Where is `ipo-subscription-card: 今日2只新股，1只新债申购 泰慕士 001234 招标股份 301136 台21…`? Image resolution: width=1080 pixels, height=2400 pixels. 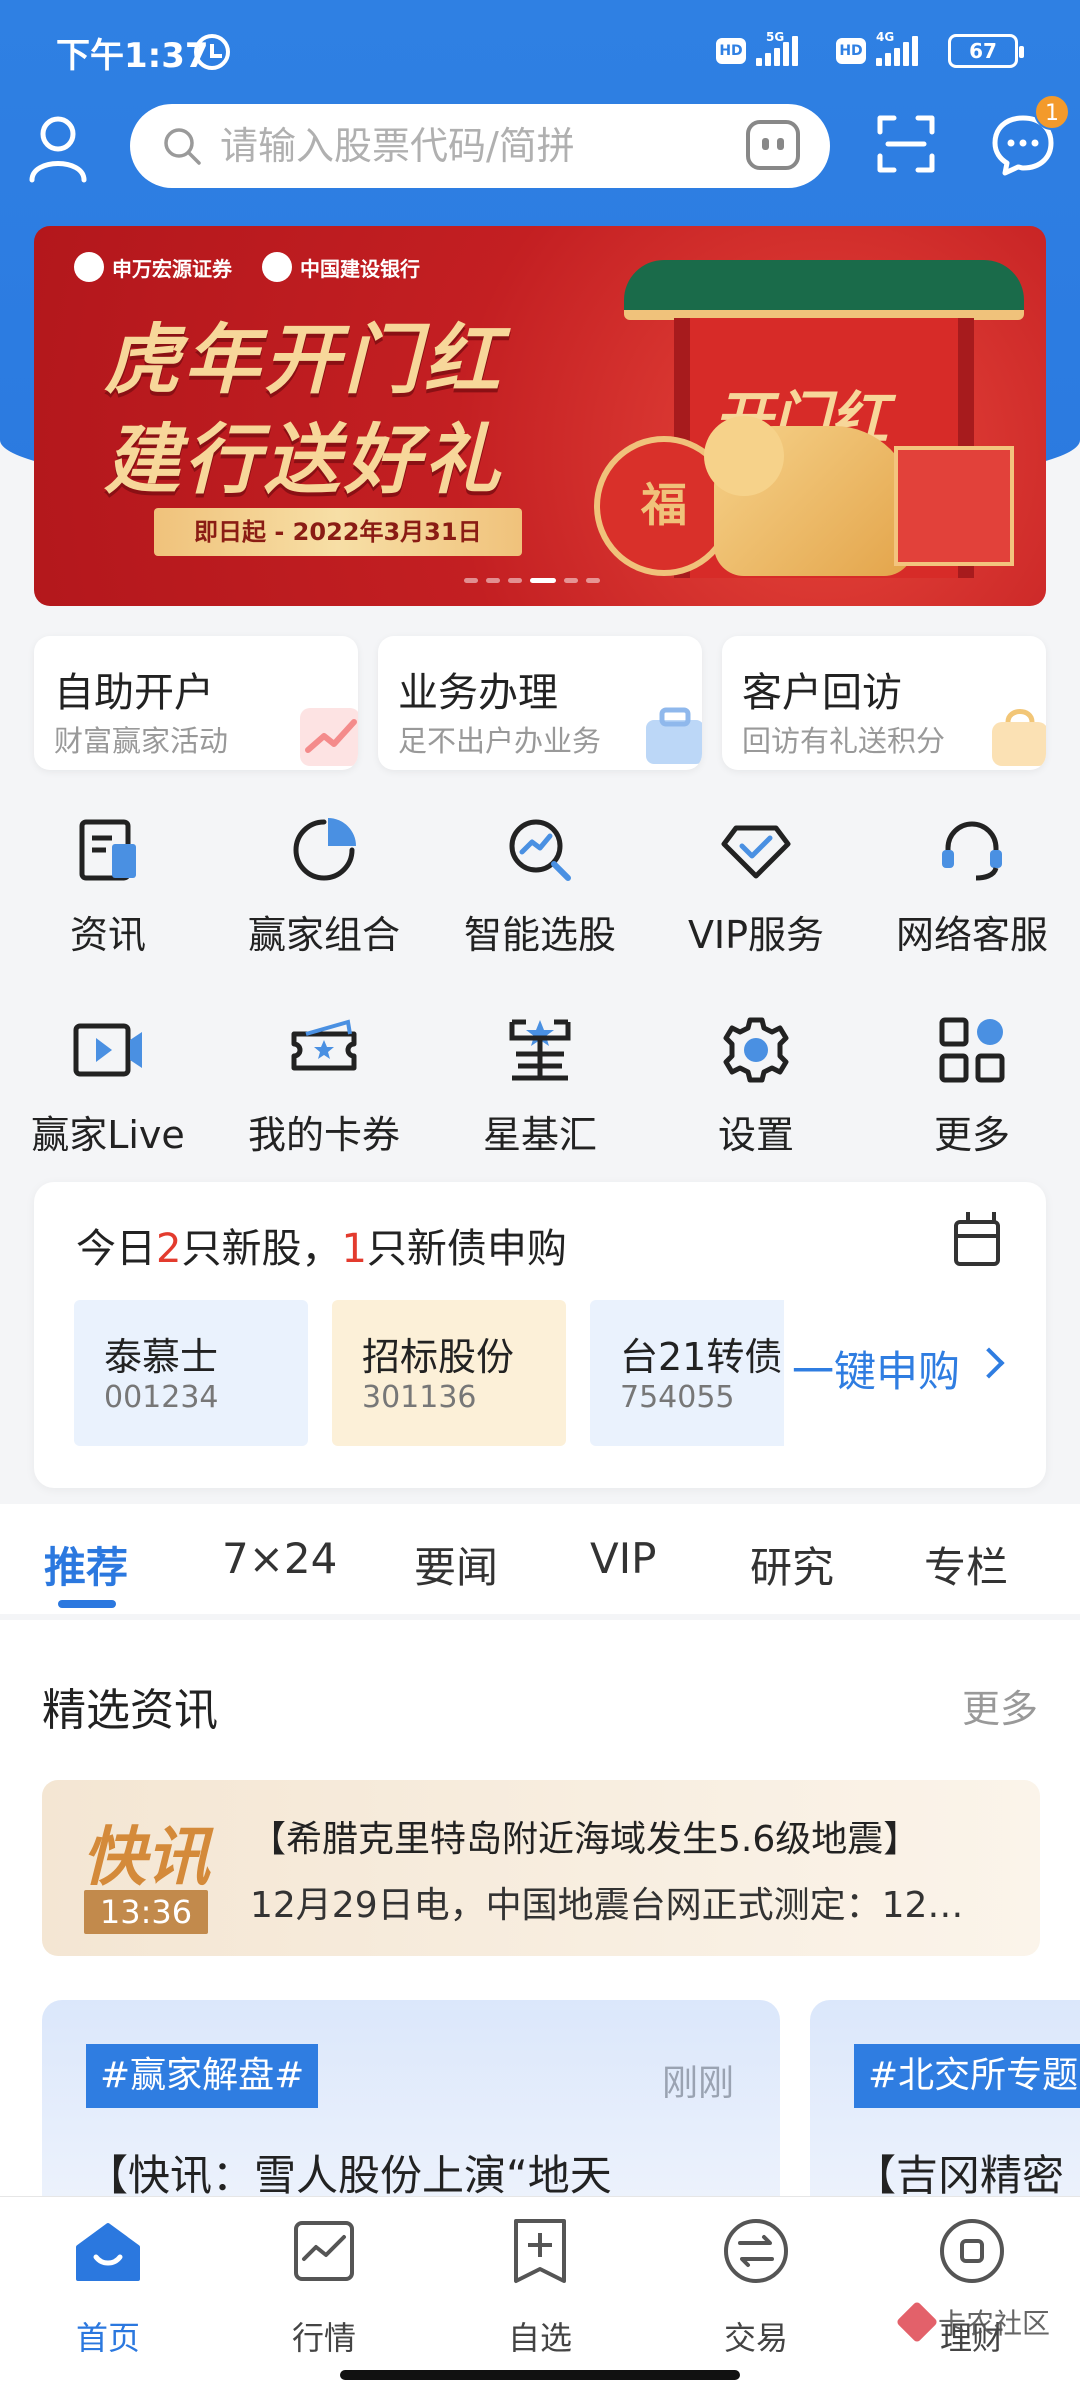
ipo-subscription-card: 今日2只新股，1只新债申购 泰慕士 001234 招标股份 301136 台21… is located at coordinates (540, 1335).